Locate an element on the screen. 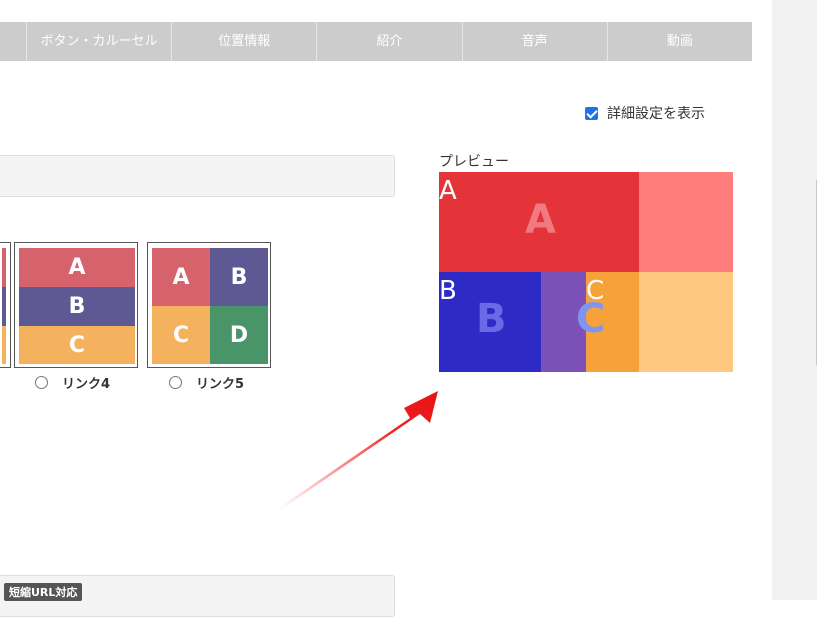 This screenshot has width=817, height=617. preview-ghost-a: A is located at coordinates (540, 220).